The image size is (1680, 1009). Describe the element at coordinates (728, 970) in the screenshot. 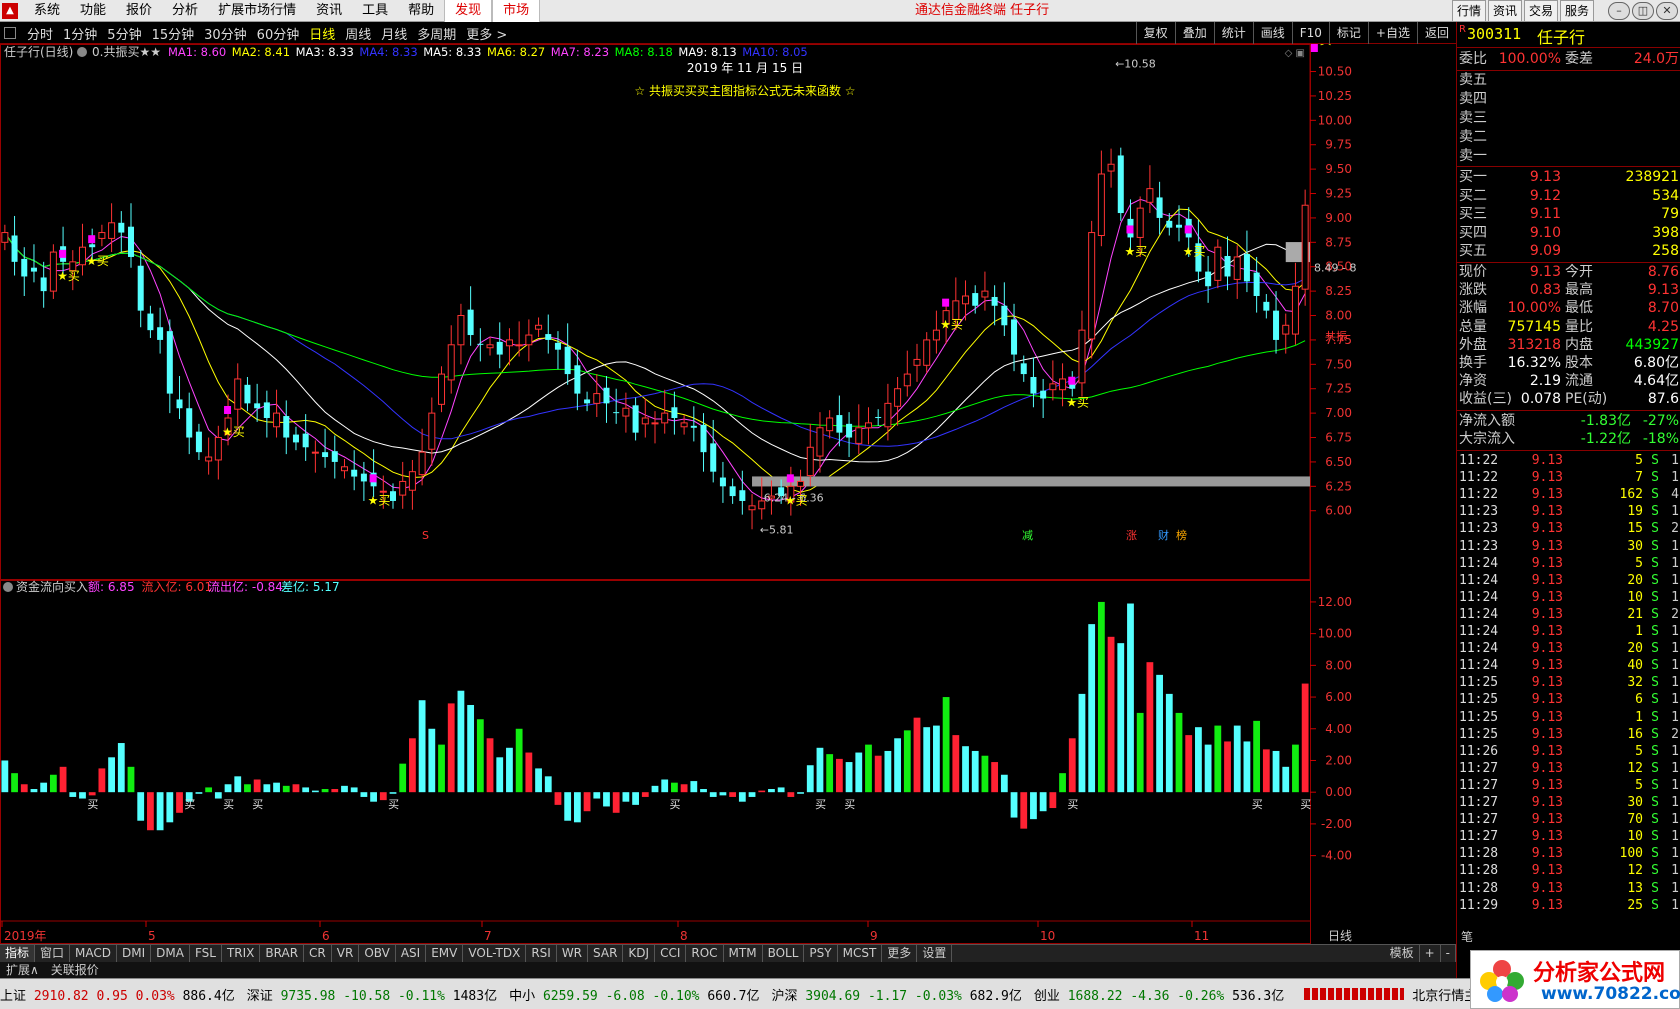

I see `extension-tabs: 扩展∧ 关联报价` at that location.